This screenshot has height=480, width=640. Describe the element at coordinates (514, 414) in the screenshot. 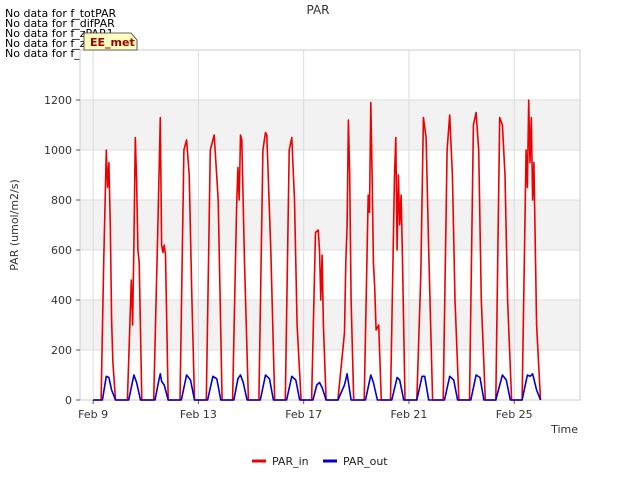

I see `x-tick-label: Feb 25` at that location.